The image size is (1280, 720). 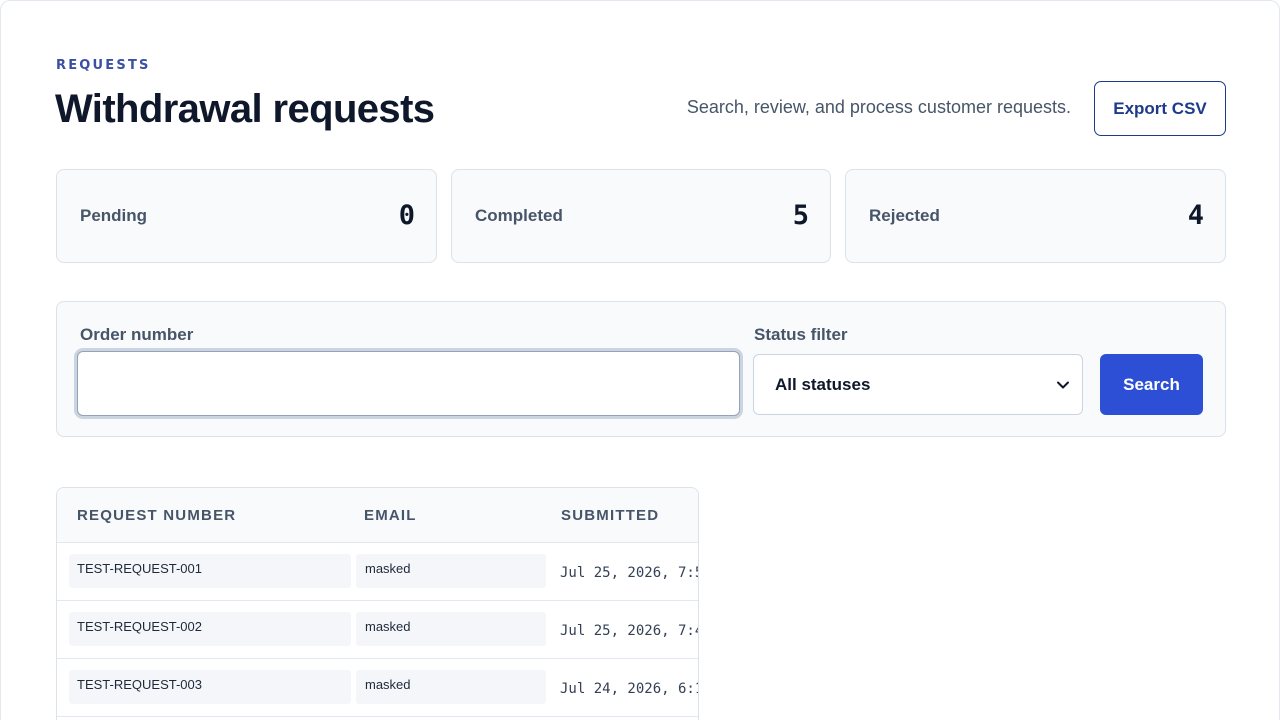 I want to click on status-filter-select: All statuses, so click(x=918, y=384).